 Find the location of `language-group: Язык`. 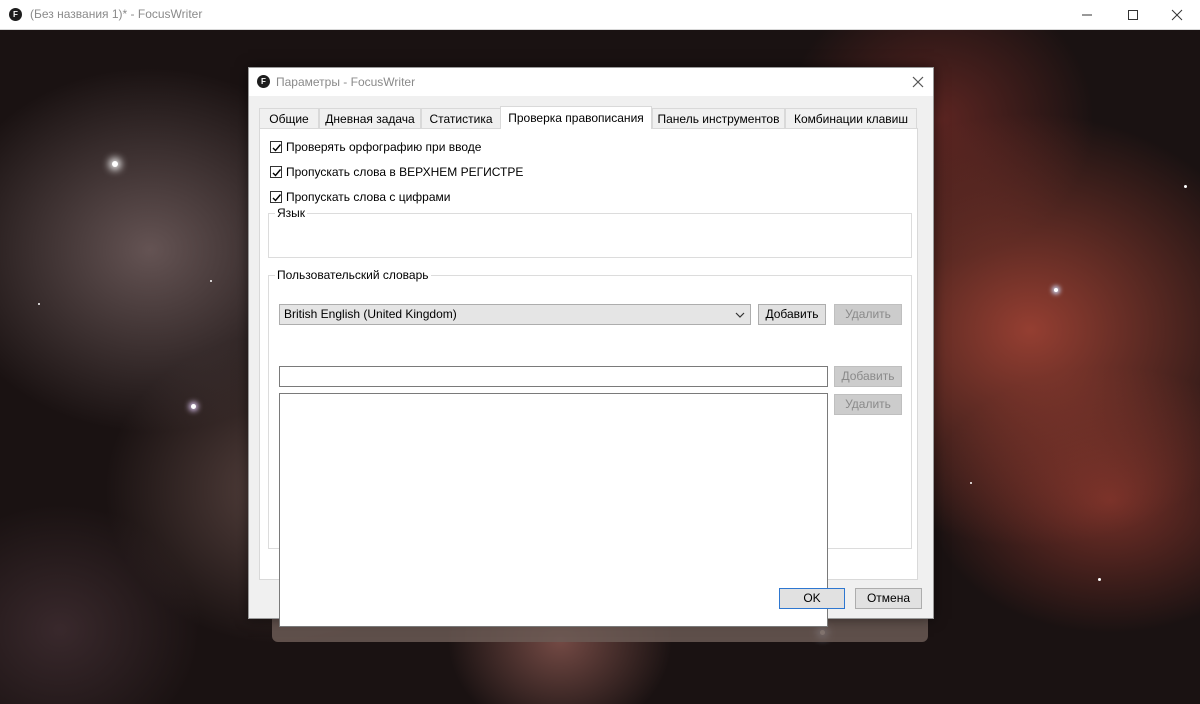

language-group: Язык is located at coordinates (590, 232).